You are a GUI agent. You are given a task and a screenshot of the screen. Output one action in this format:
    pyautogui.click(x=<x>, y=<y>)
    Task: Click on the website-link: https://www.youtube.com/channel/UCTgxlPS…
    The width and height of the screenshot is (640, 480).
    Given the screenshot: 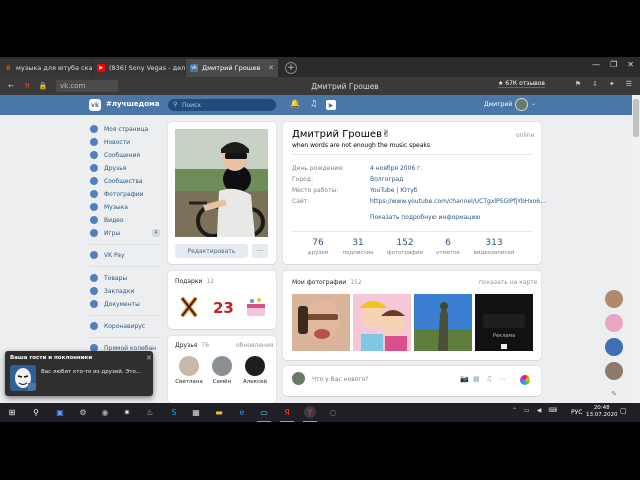 What is the action you would take?
    pyautogui.click(x=458, y=201)
    